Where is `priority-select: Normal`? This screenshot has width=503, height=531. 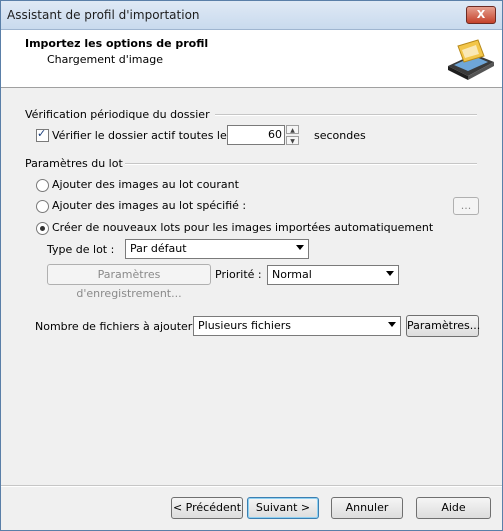
priority-select: Normal is located at coordinates (333, 275).